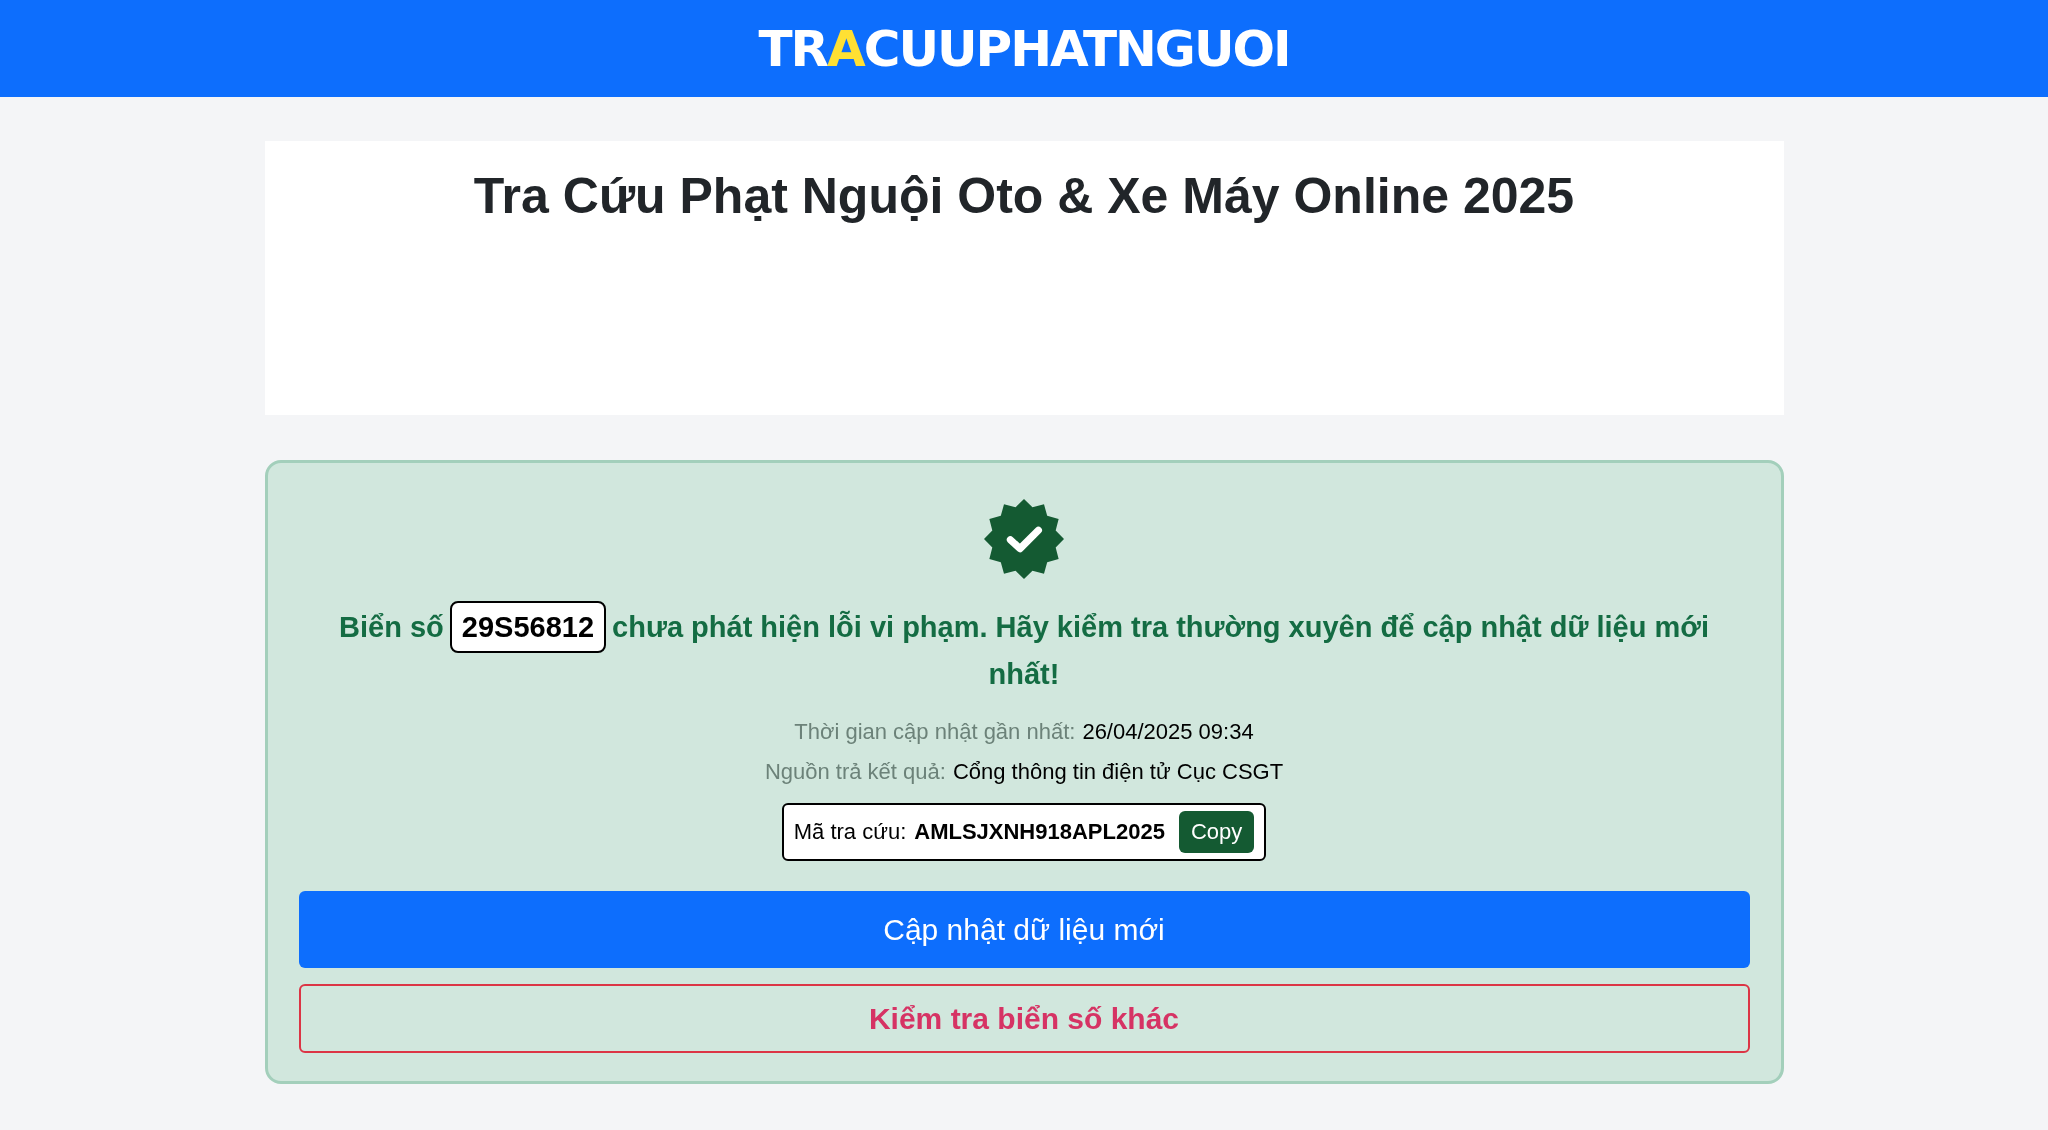 The image size is (2048, 1130). What do you see at coordinates (1216, 832) in the screenshot?
I see `copy-button: Copy` at bounding box center [1216, 832].